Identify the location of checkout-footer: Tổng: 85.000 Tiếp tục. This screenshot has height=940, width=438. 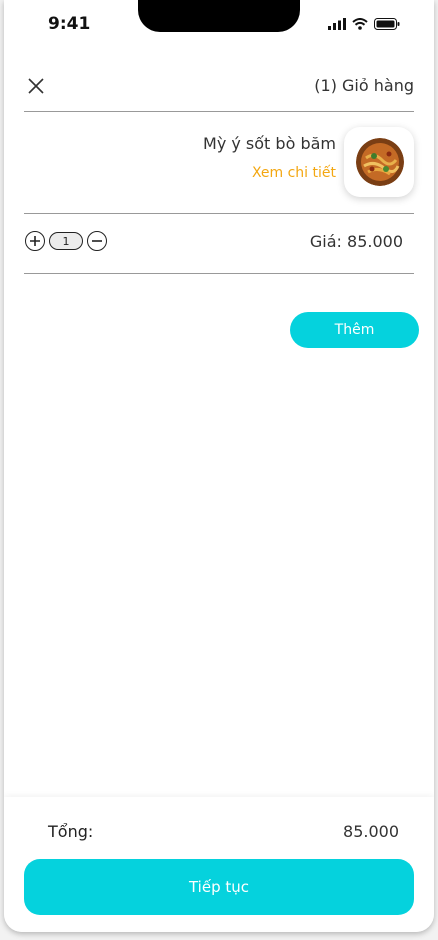
(219, 864).